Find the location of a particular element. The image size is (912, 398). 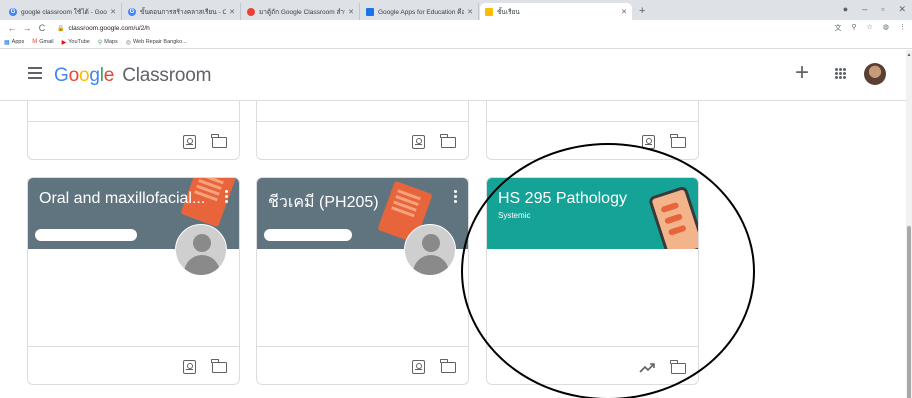

url-text: classroom.google.com/u/2/h is located at coordinates (109, 28).